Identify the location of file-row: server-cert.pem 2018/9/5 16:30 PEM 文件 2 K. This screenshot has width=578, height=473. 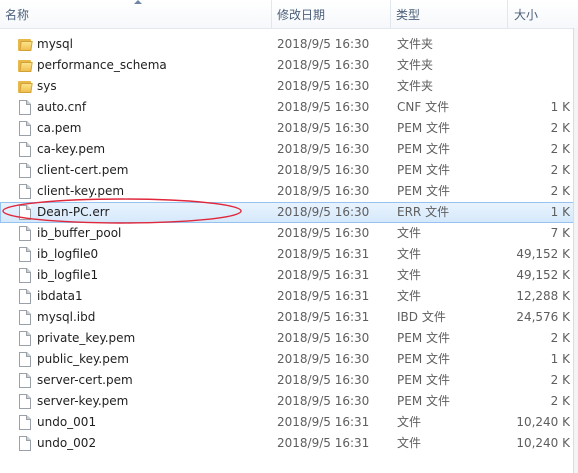
(289, 380).